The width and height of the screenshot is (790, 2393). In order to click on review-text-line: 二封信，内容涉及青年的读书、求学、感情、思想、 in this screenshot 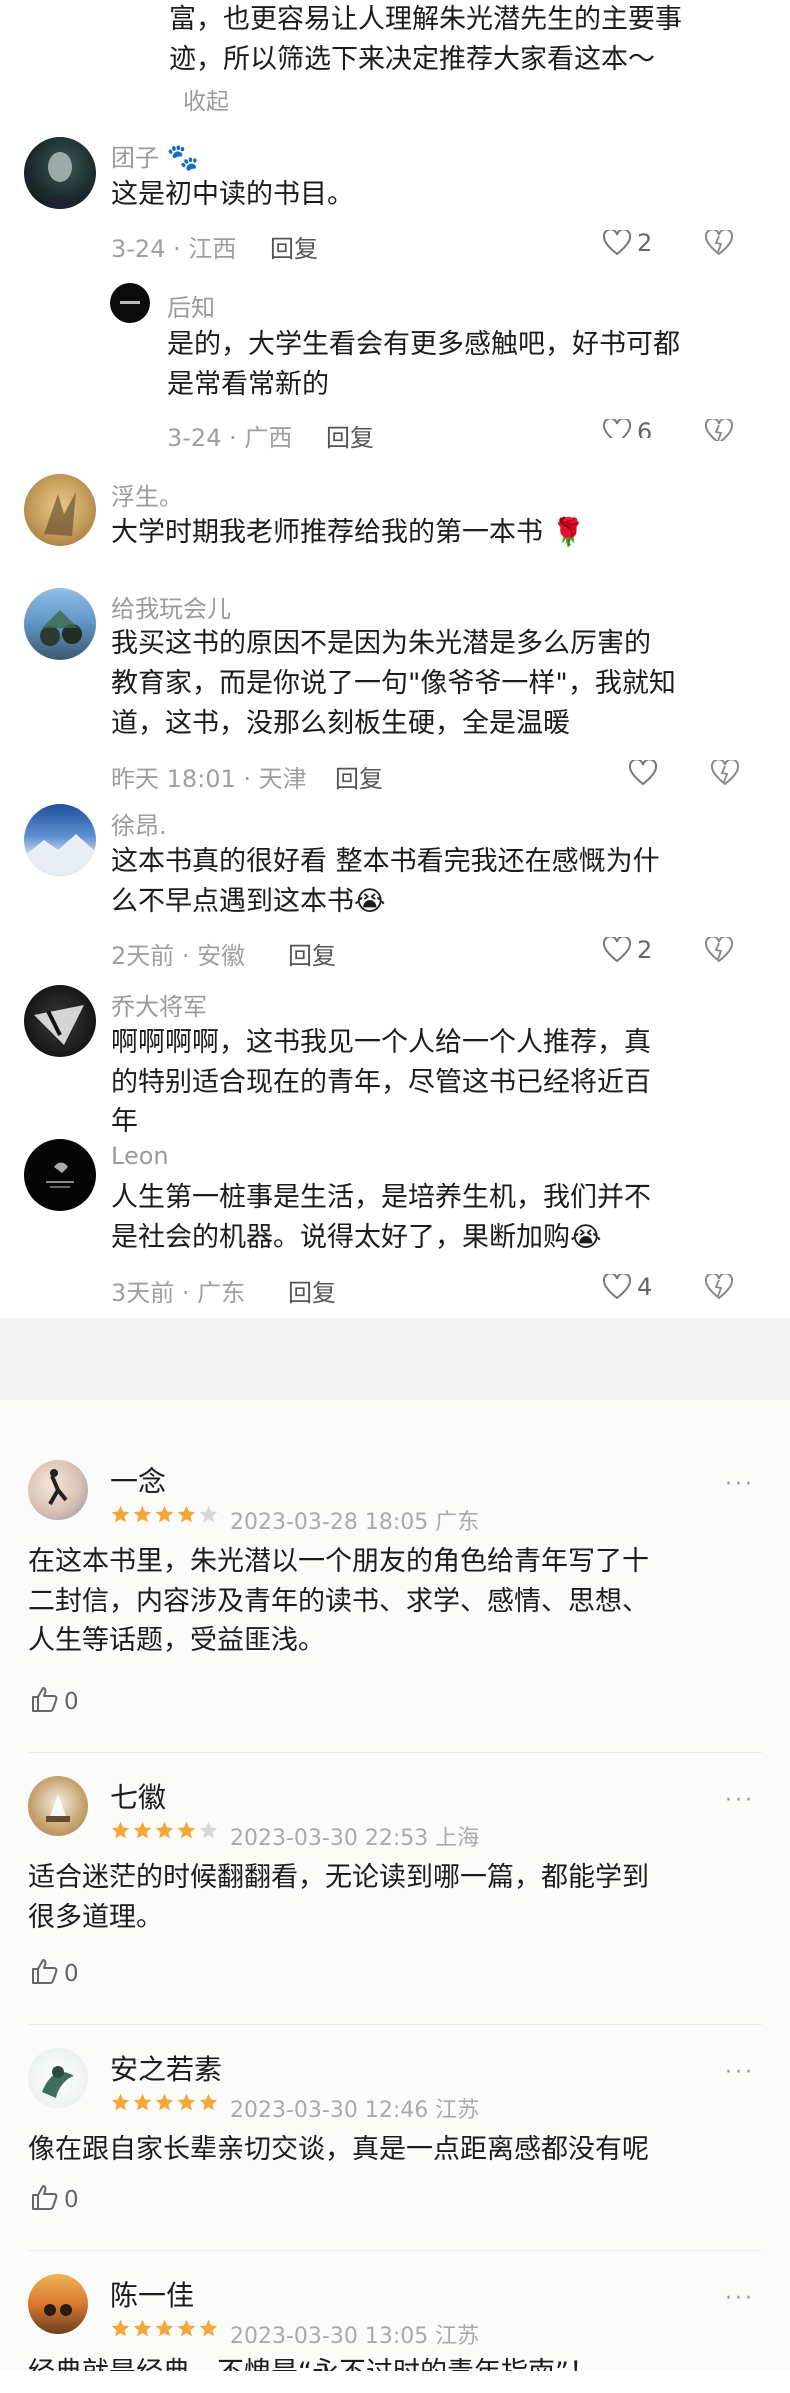, I will do `click(338, 1601)`.